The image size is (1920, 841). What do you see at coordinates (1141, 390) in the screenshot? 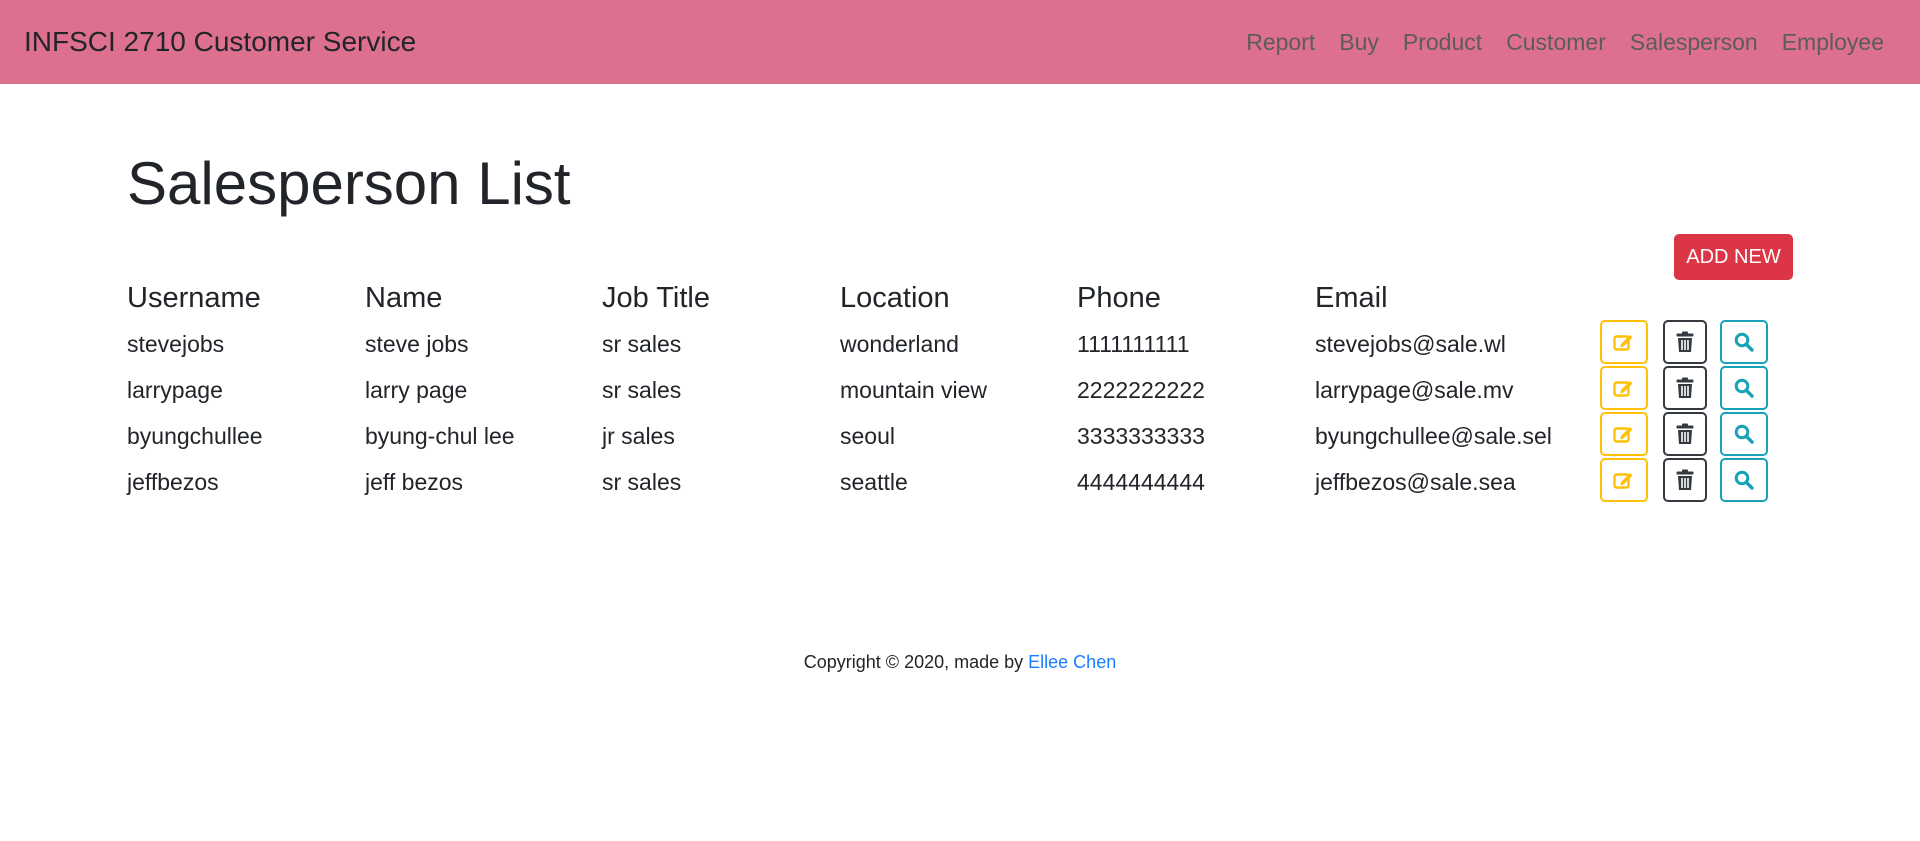
I see `cell-phone: 2222222222` at bounding box center [1141, 390].